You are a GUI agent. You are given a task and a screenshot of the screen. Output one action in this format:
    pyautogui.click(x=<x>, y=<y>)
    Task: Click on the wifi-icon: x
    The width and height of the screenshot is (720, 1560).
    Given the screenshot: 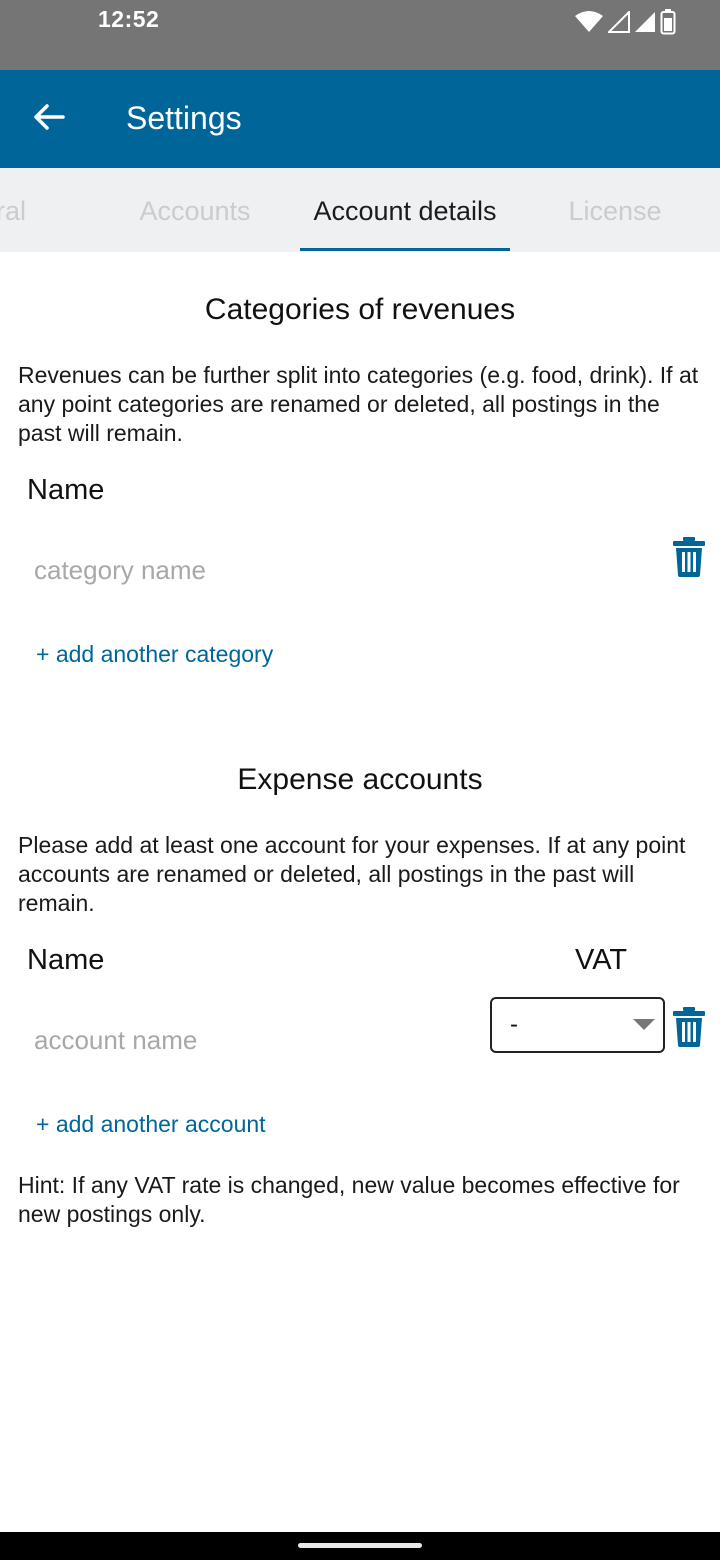 What is the action you would take?
    pyautogui.click(x=589, y=22)
    